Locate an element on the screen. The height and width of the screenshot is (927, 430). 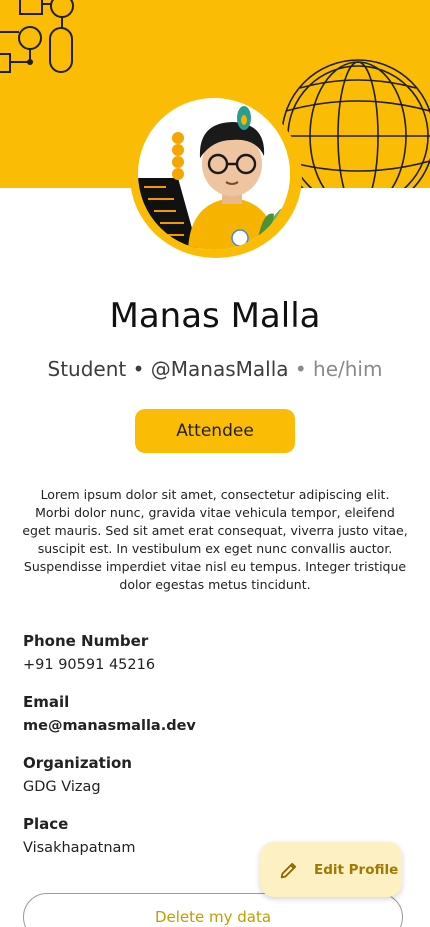
detail-phone: Phone Number +91 90591 45216 is located at coordinates (173, 653).